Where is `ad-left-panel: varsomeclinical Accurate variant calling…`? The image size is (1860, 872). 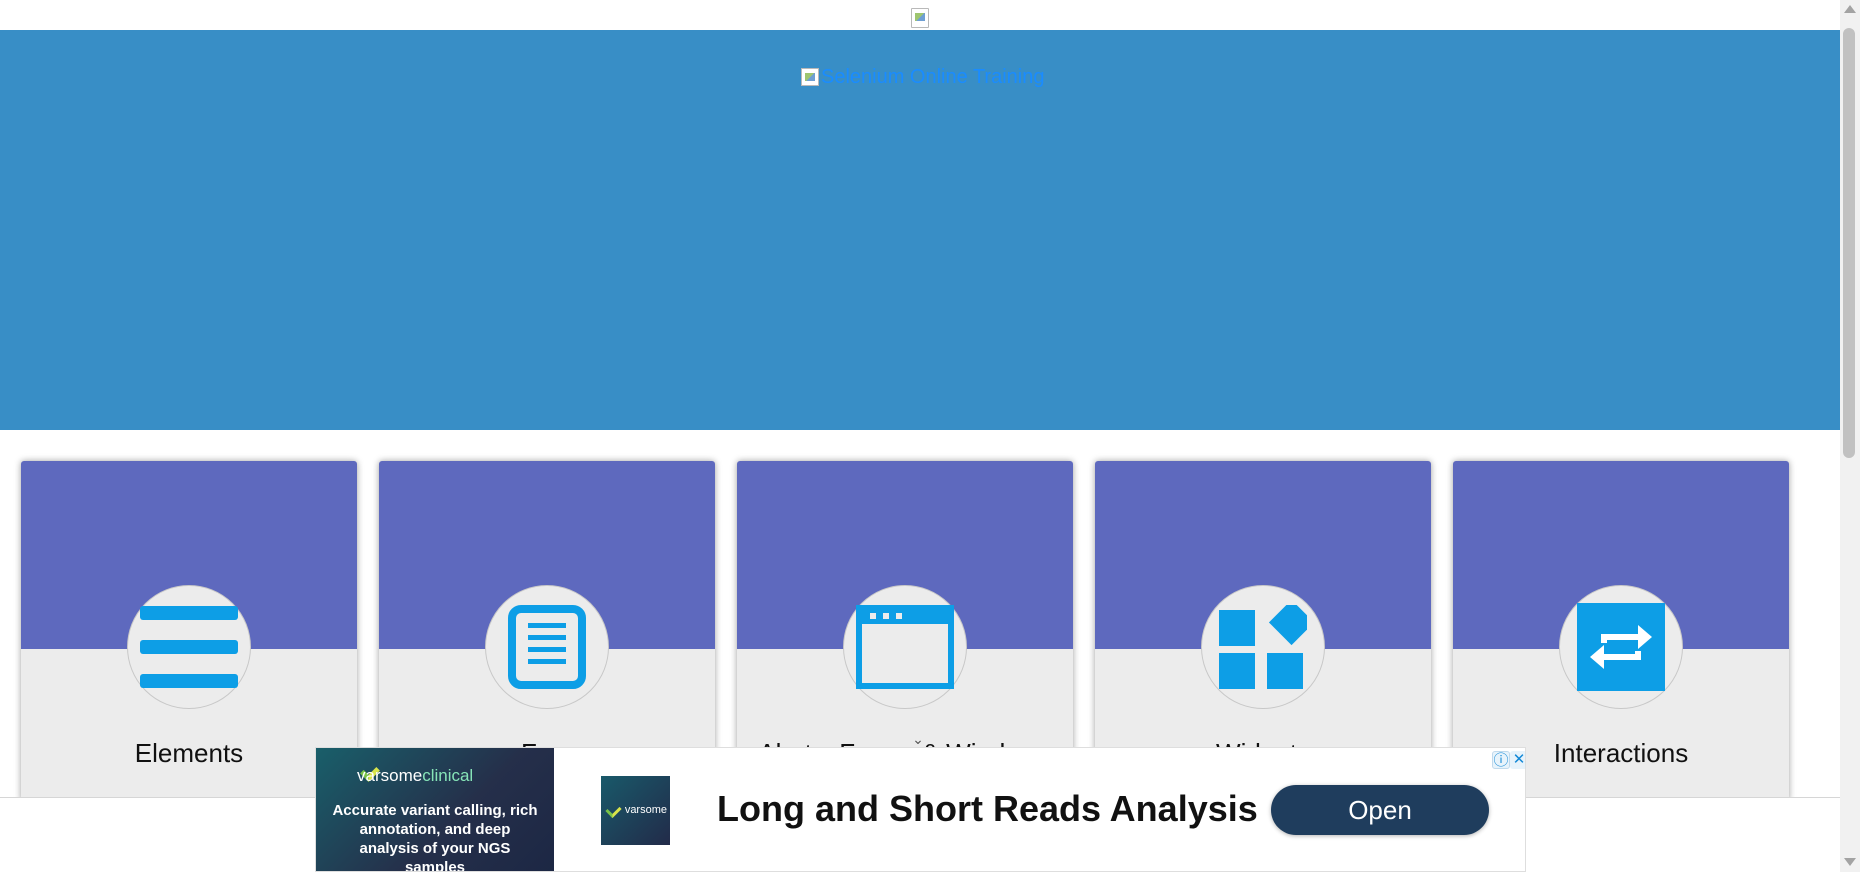 ad-left-panel: varsomeclinical Accurate variant calling… is located at coordinates (435, 810).